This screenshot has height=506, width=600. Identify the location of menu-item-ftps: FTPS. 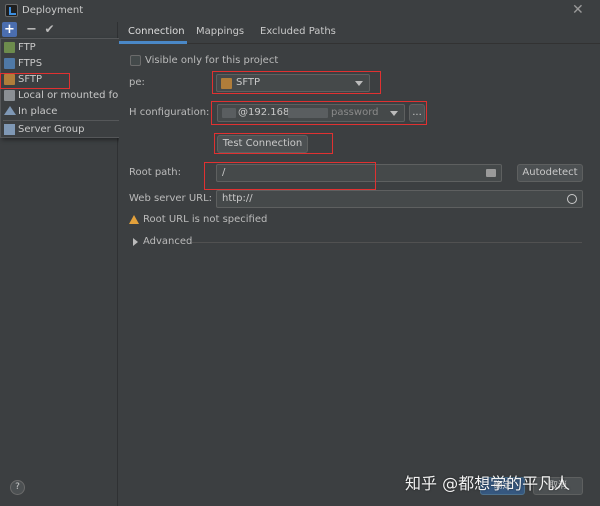
(69, 64).